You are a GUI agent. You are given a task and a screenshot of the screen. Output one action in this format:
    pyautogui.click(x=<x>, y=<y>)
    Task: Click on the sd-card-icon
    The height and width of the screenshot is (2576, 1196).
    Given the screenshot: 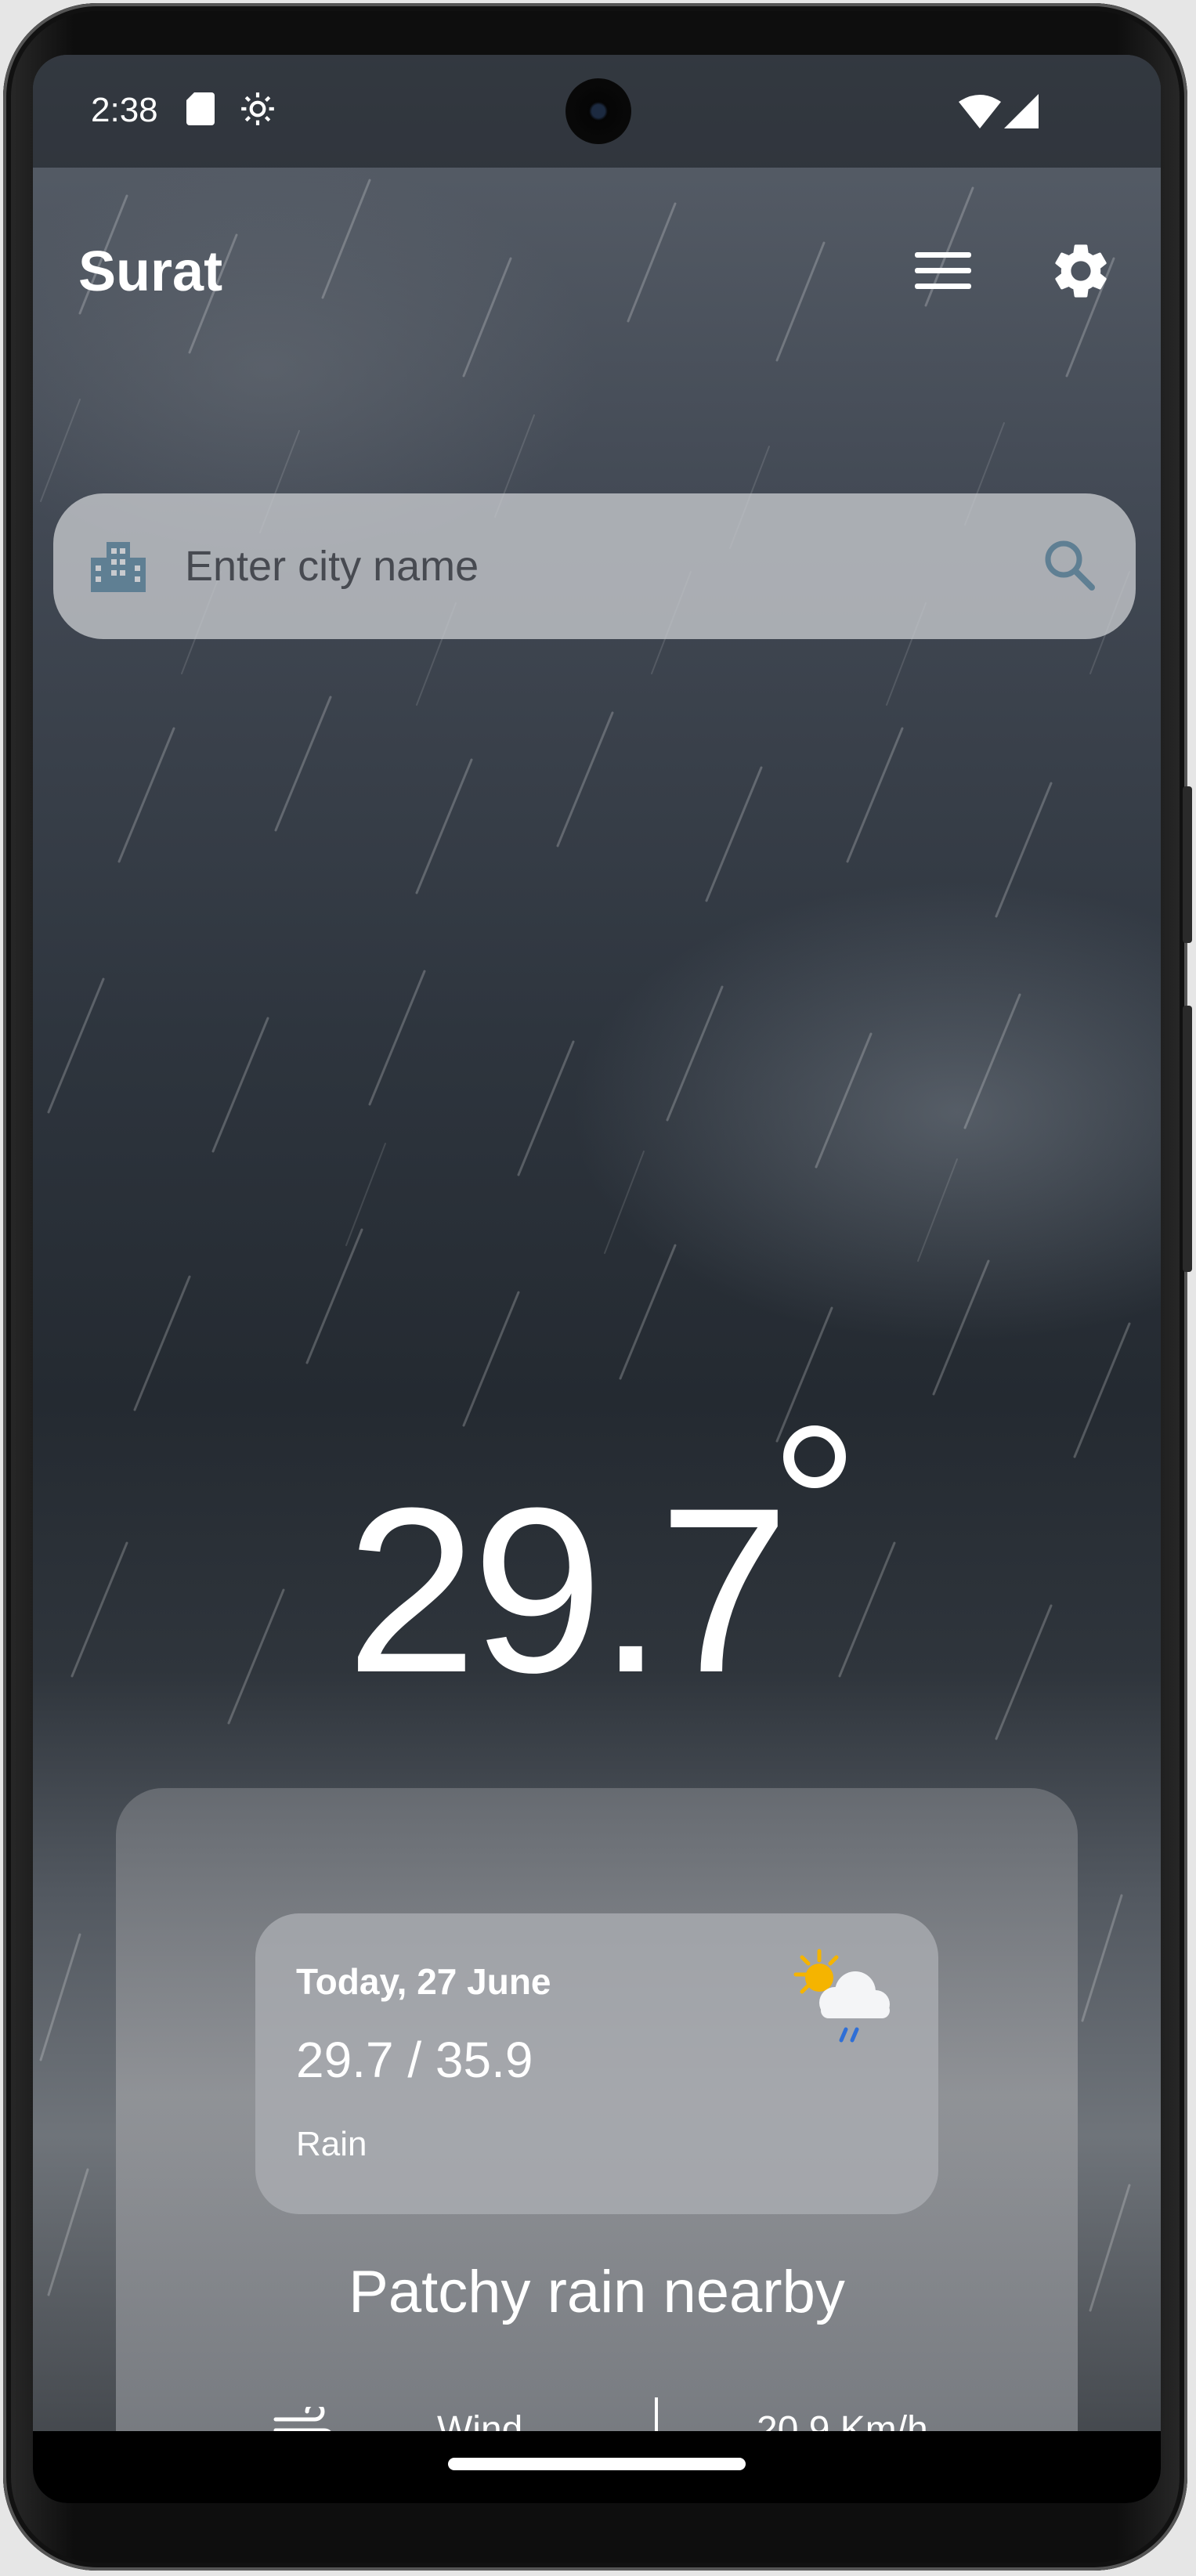 What is the action you would take?
    pyautogui.click(x=200, y=110)
    